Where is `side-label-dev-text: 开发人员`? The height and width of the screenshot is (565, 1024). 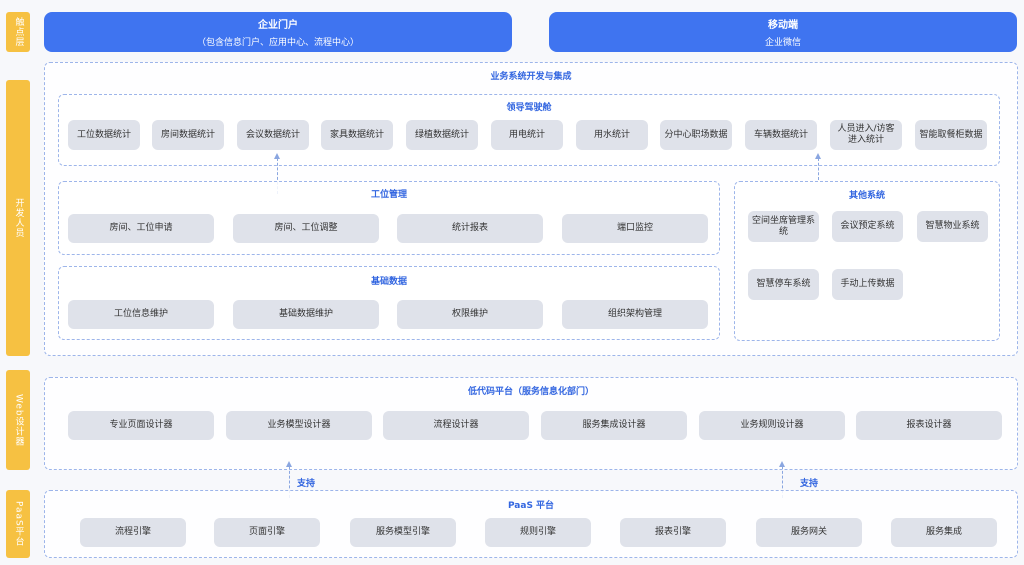
side-label-dev-text: 开发人员 is located at coordinates (18, 218).